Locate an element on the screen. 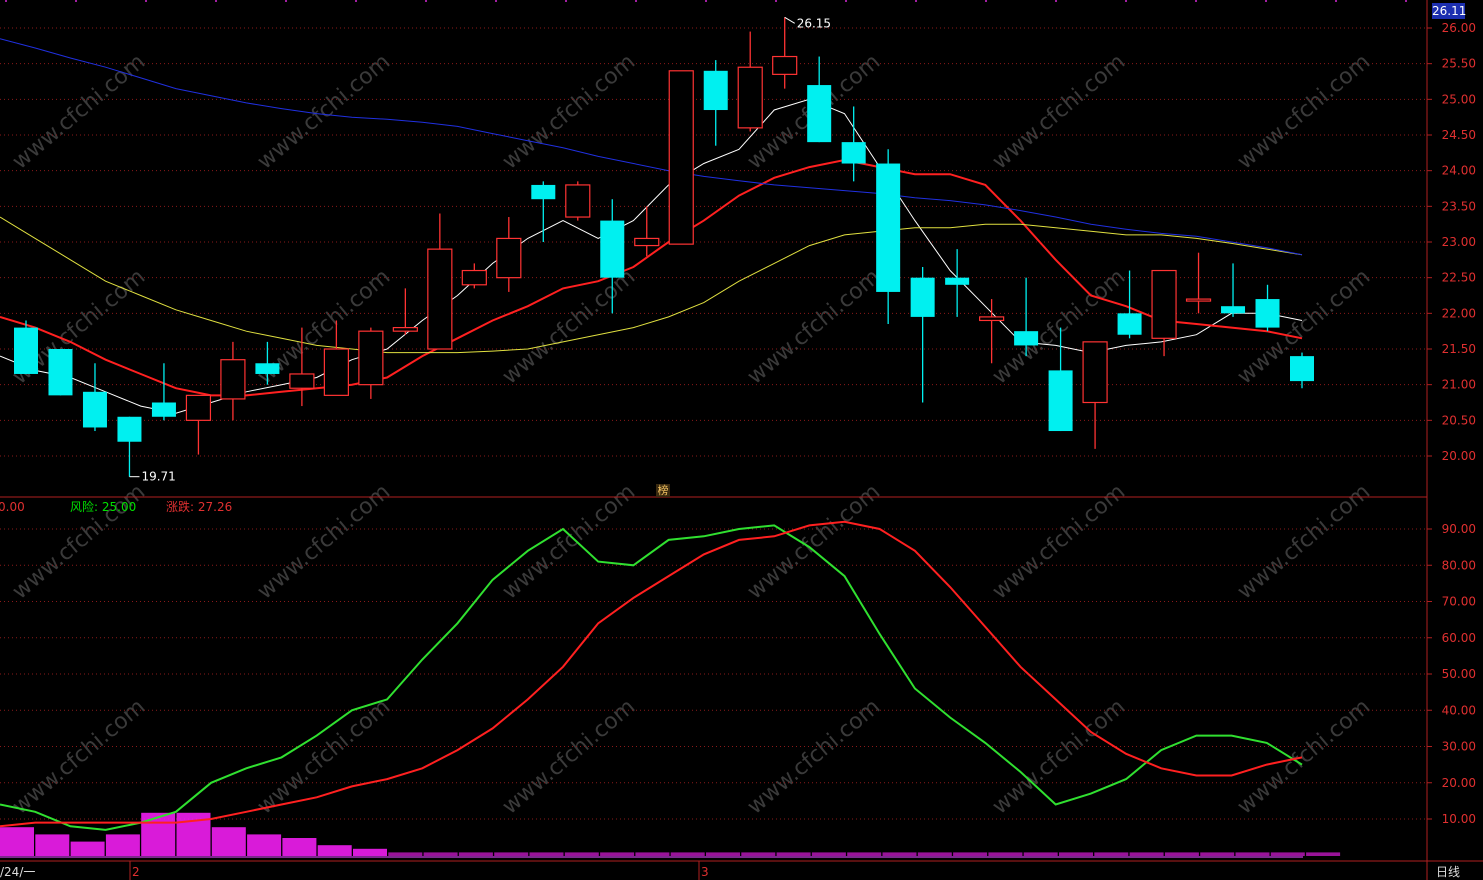 The height and width of the screenshot is (880, 1483). bang-badge: 榜 is located at coordinates (663, 490).